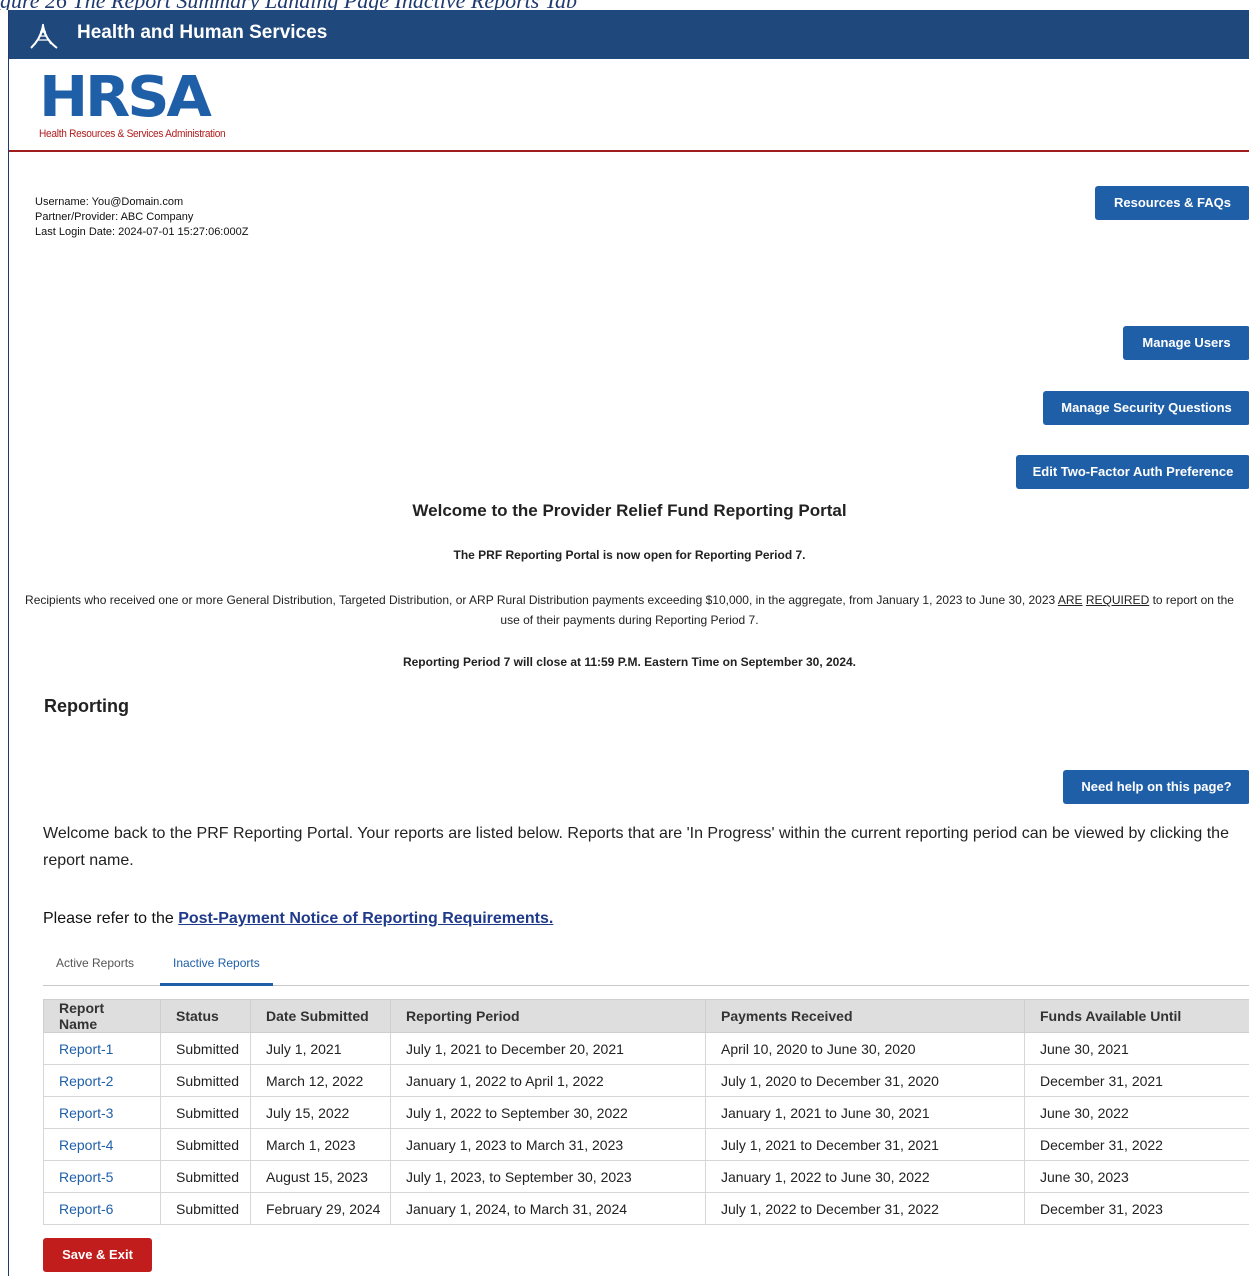  What do you see at coordinates (865, 1176) in the screenshot?
I see `payments-received-cell: January 1, 2022 to June 30, 2022` at bounding box center [865, 1176].